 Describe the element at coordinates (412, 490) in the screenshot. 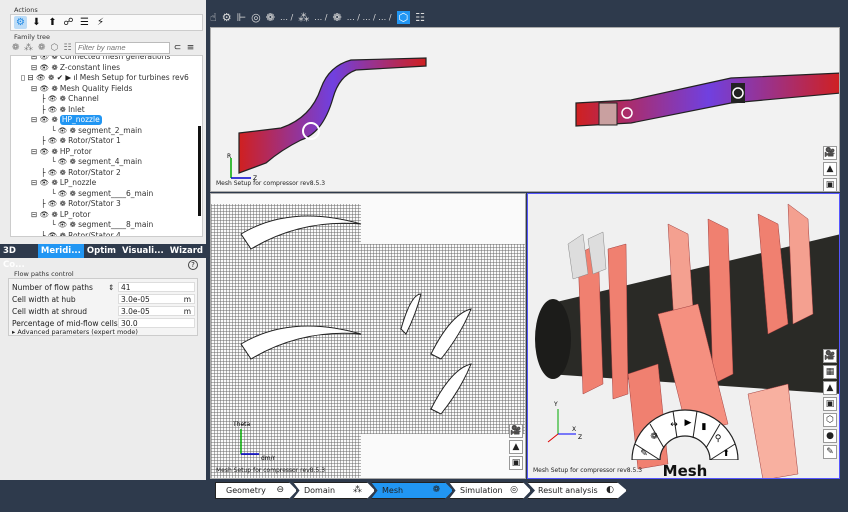

I see `workflow-step: Mesh ❁` at that location.